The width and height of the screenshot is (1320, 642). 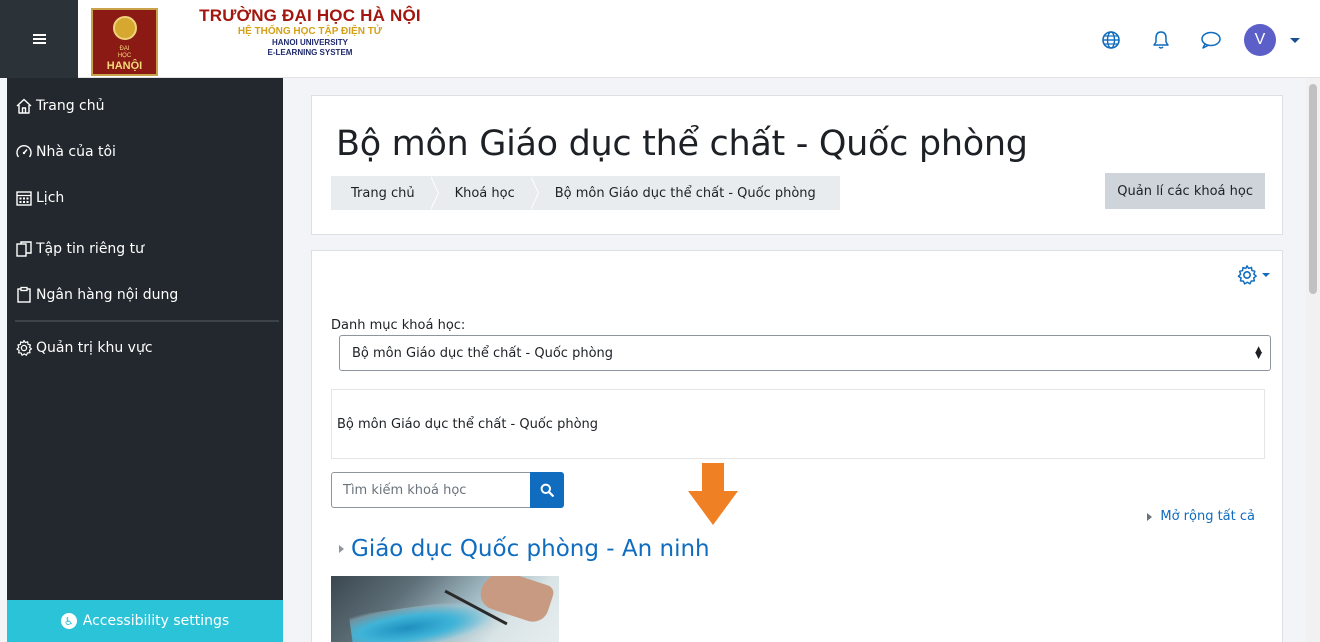 What do you see at coordinates (70, 106) in the screenshot?
I see `sidebar-item-label: Trang chủ` at bounding box center [70, 106].